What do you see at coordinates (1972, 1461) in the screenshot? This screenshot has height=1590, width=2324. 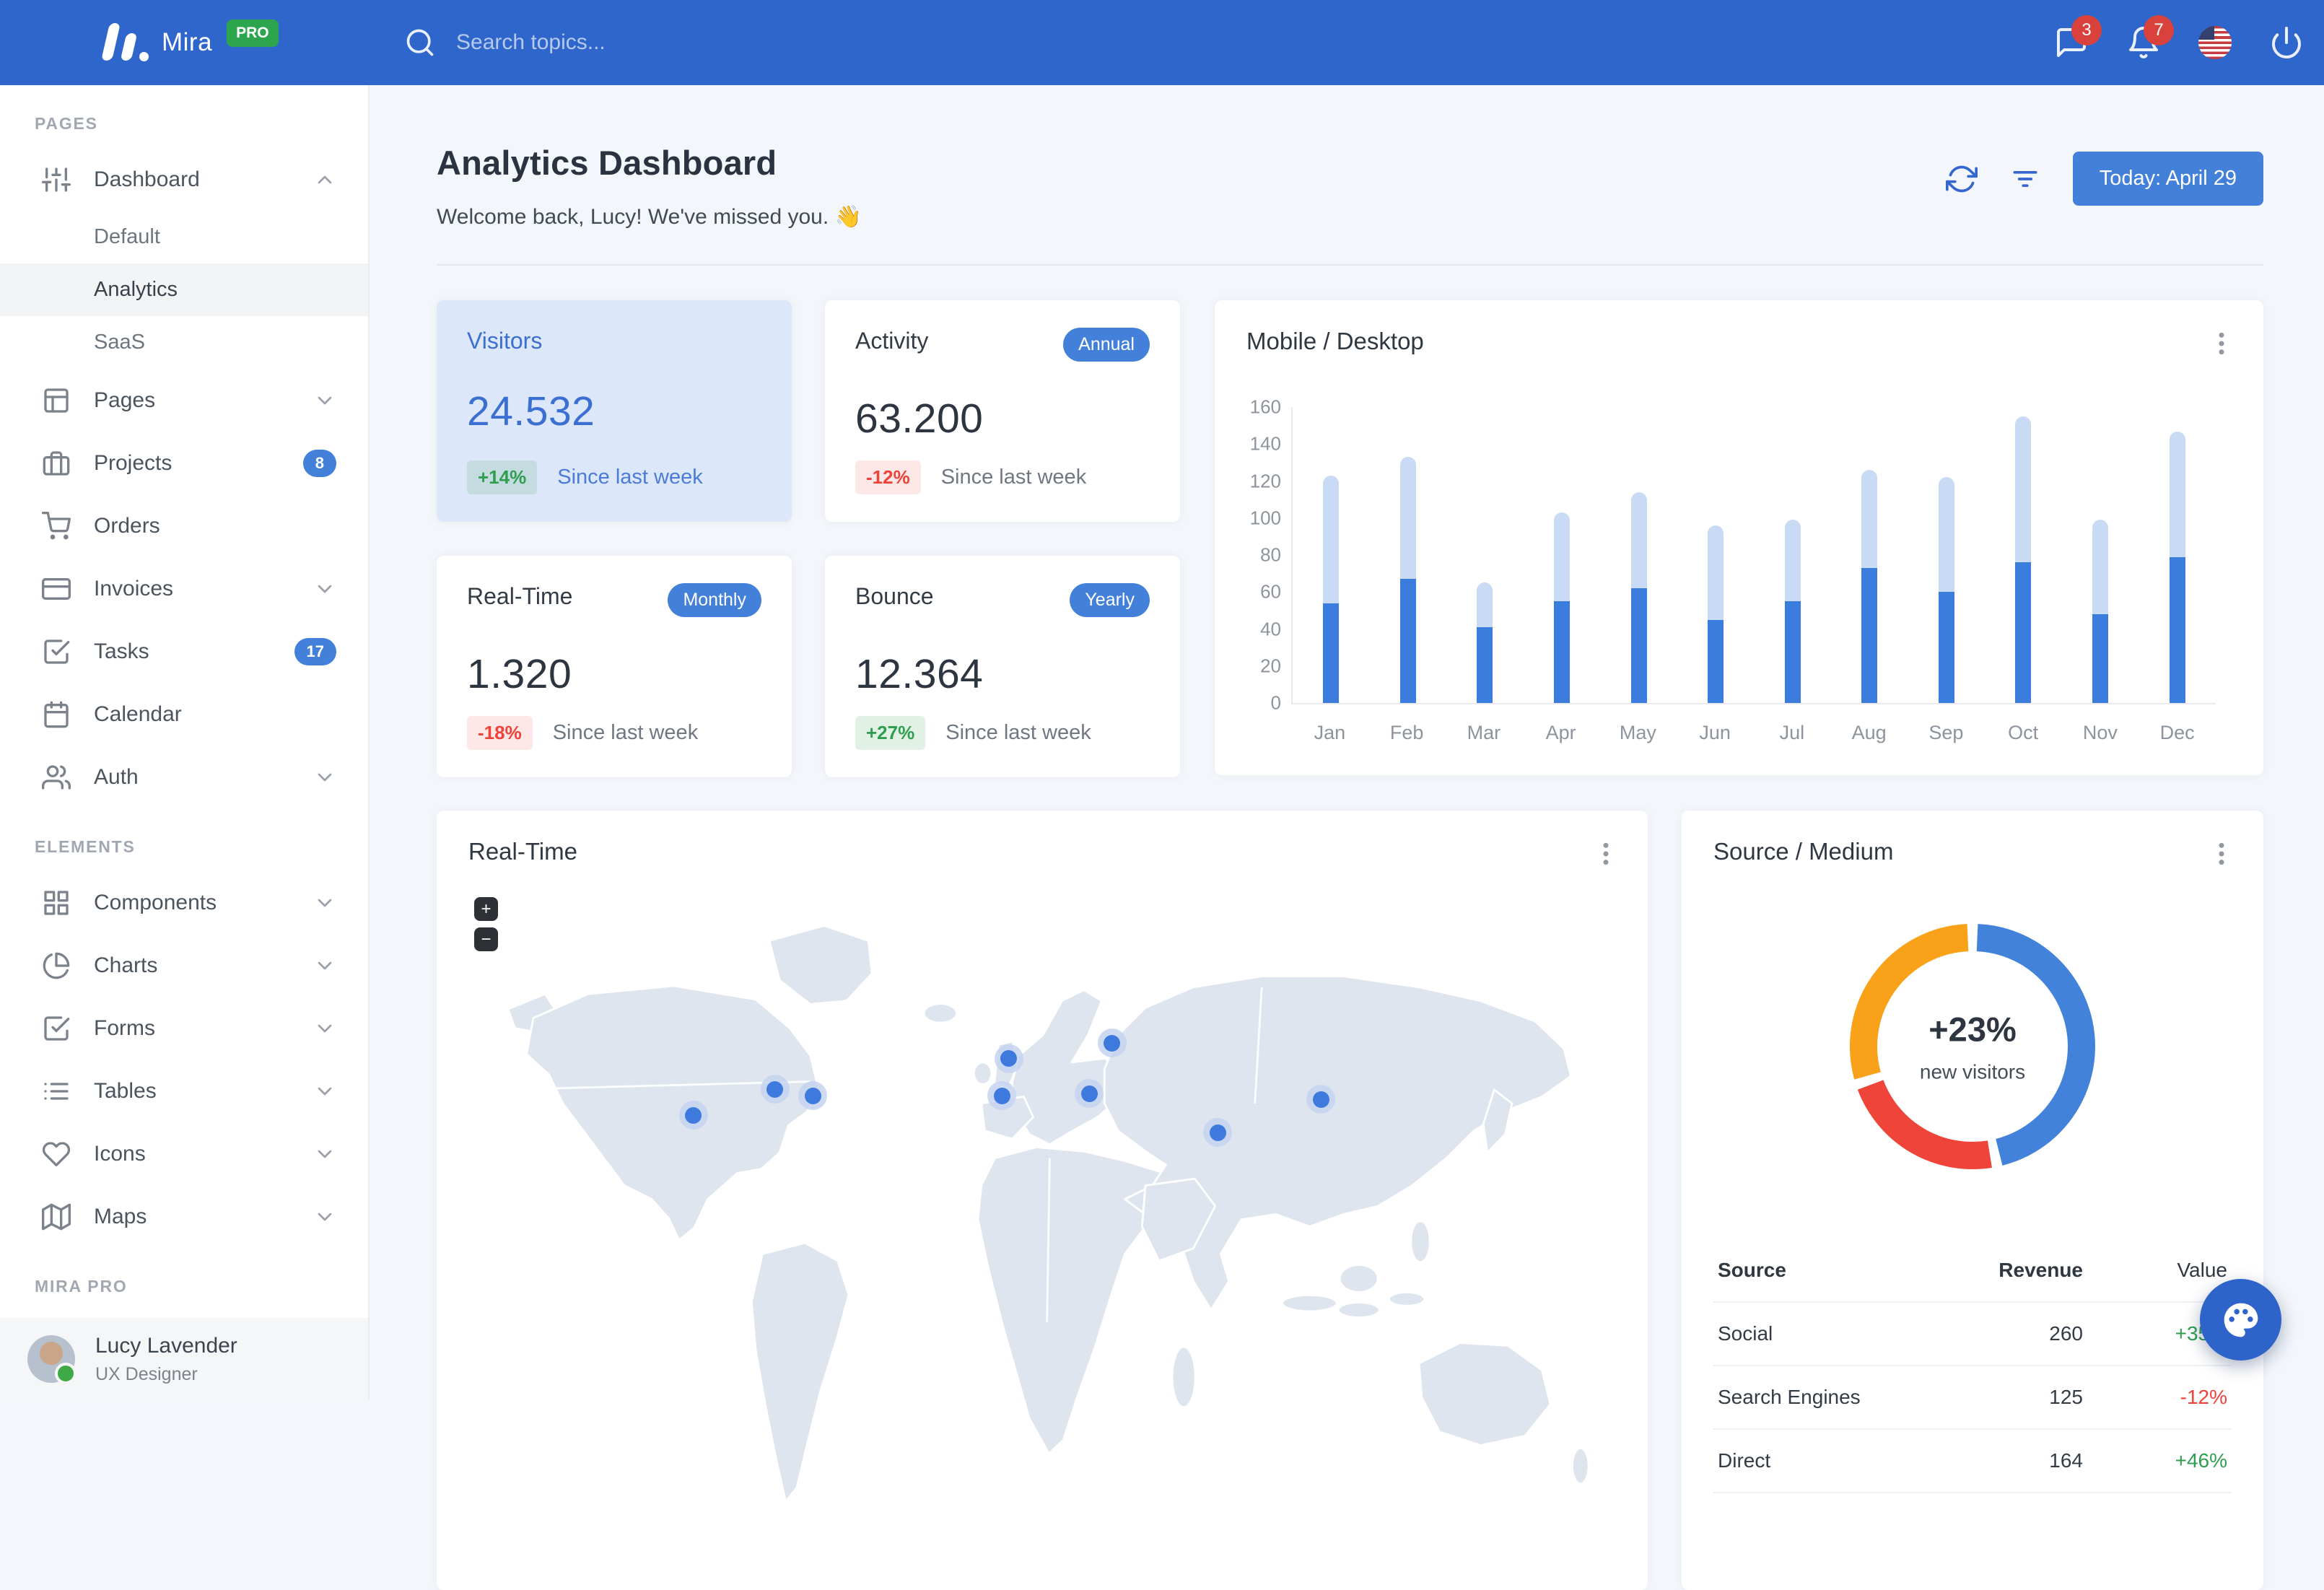 I see `table-row-direct: Direct 164 +46%` at bounding box center [1972, 1461].